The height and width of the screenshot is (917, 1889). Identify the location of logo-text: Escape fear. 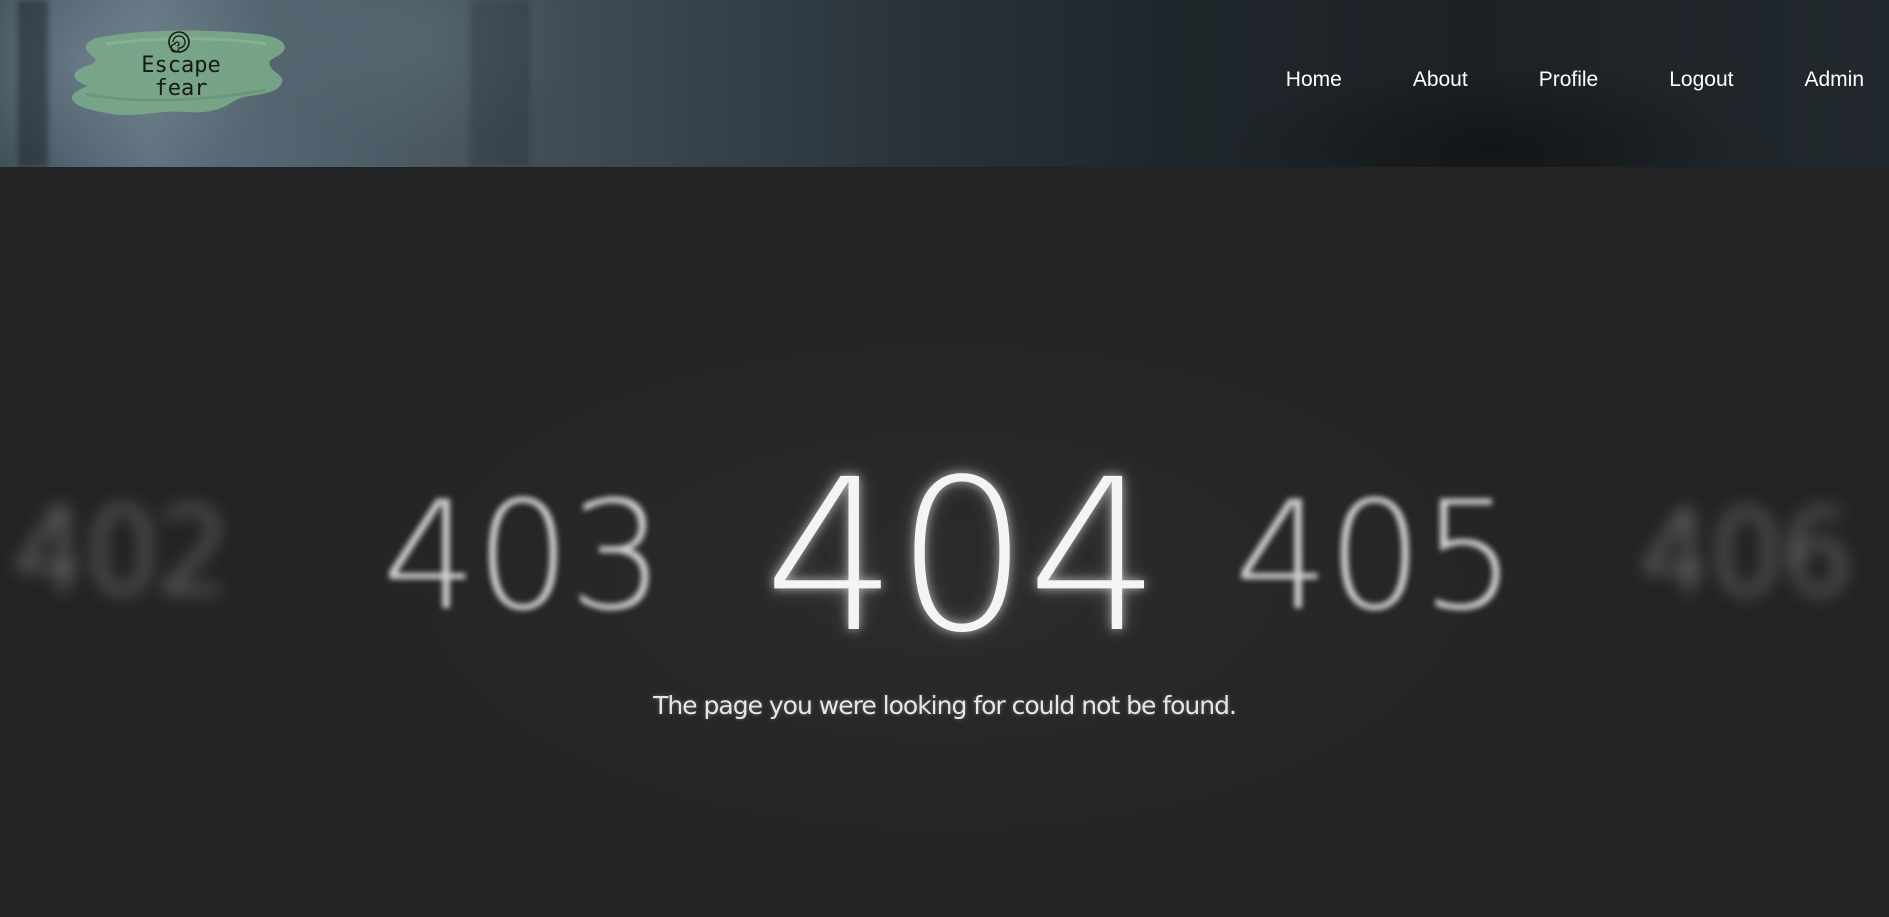
(181, 77).